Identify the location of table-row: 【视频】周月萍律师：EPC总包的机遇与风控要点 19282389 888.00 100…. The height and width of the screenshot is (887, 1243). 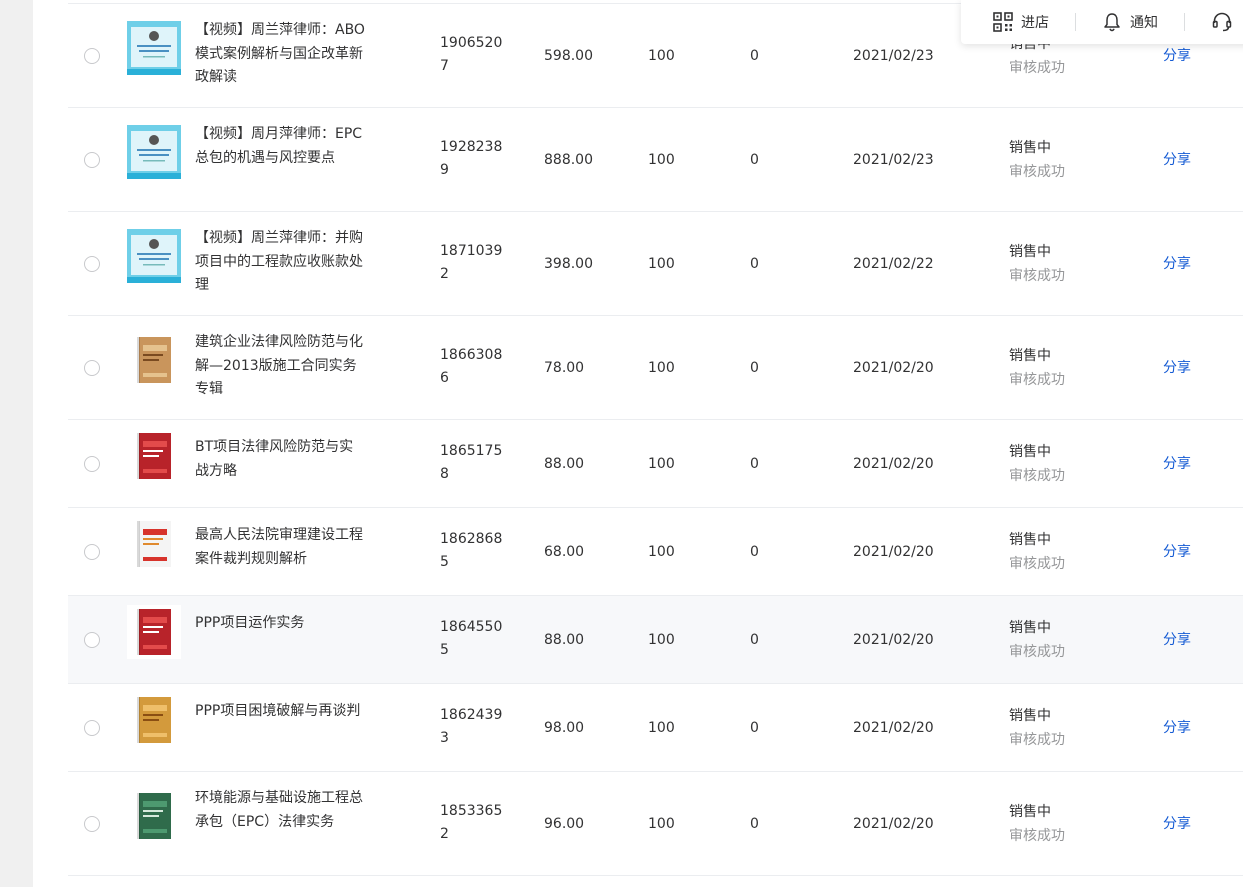
(655, 160).